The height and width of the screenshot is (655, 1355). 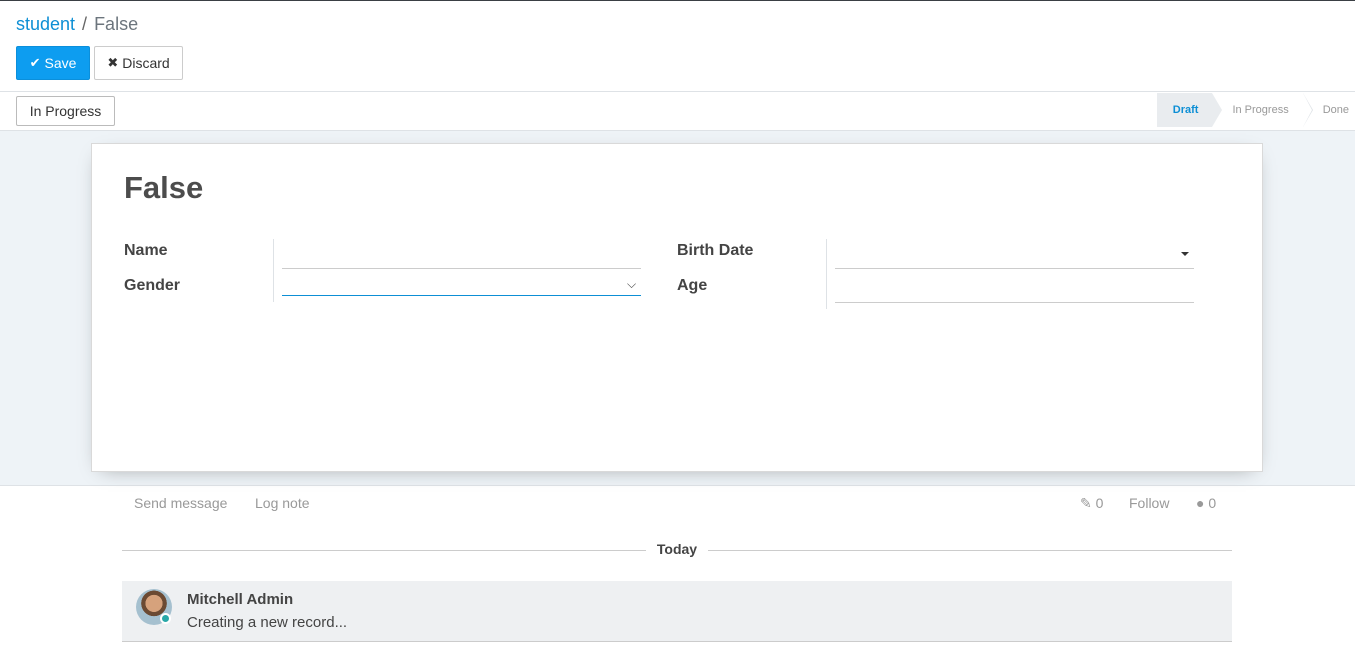 I want to click on name-input, so click(x=461, y=255).